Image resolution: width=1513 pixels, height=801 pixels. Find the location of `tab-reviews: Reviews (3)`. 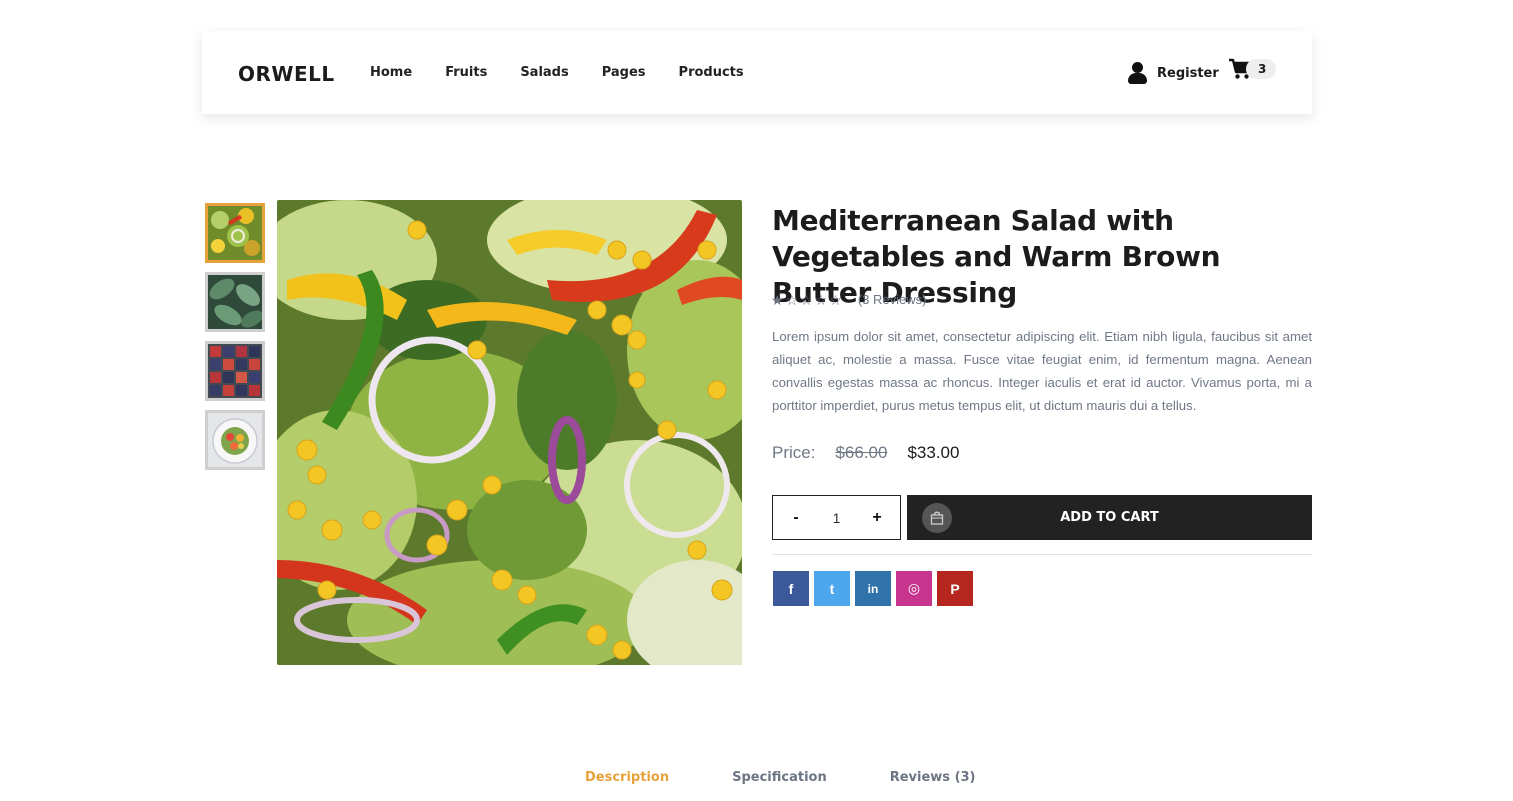

tab-reviews: Reviews (3) is located at coordinates (933, 777).